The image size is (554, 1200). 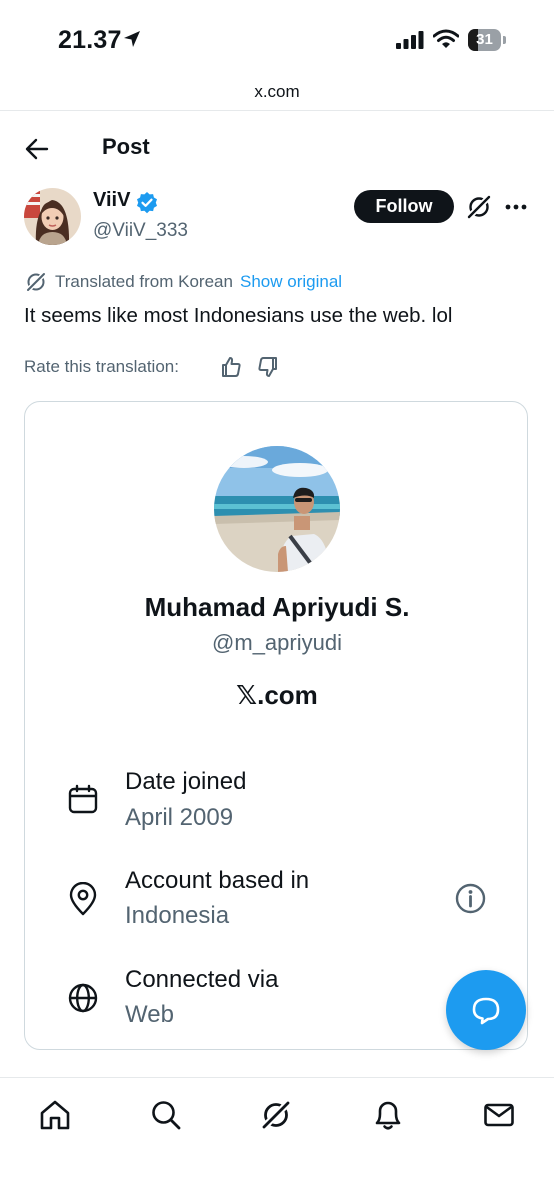 What do you see at coordinates (277, 695) in the screenshot?
I see `site-label: 𝕏.com` at bounding box center [277, 695].